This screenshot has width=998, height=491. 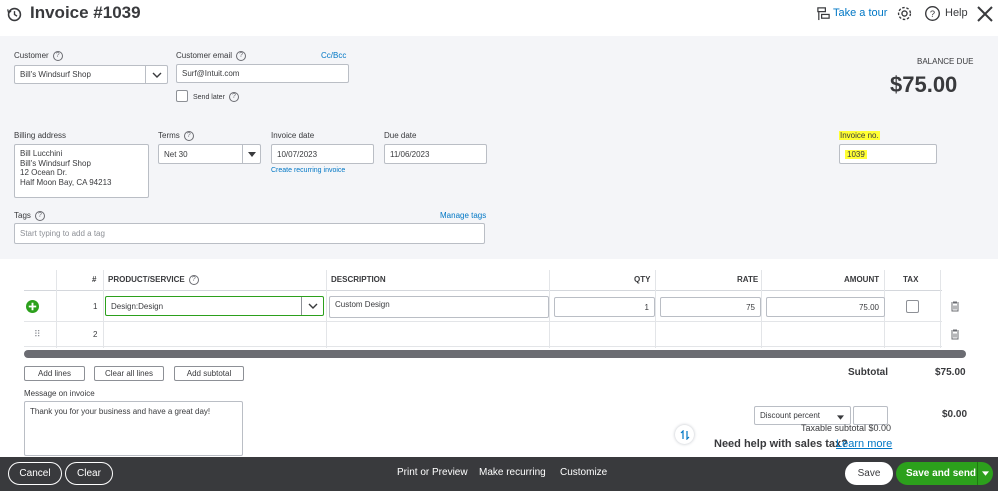 I want to click on sort-arrows-icon, so click(x=684, y=434).